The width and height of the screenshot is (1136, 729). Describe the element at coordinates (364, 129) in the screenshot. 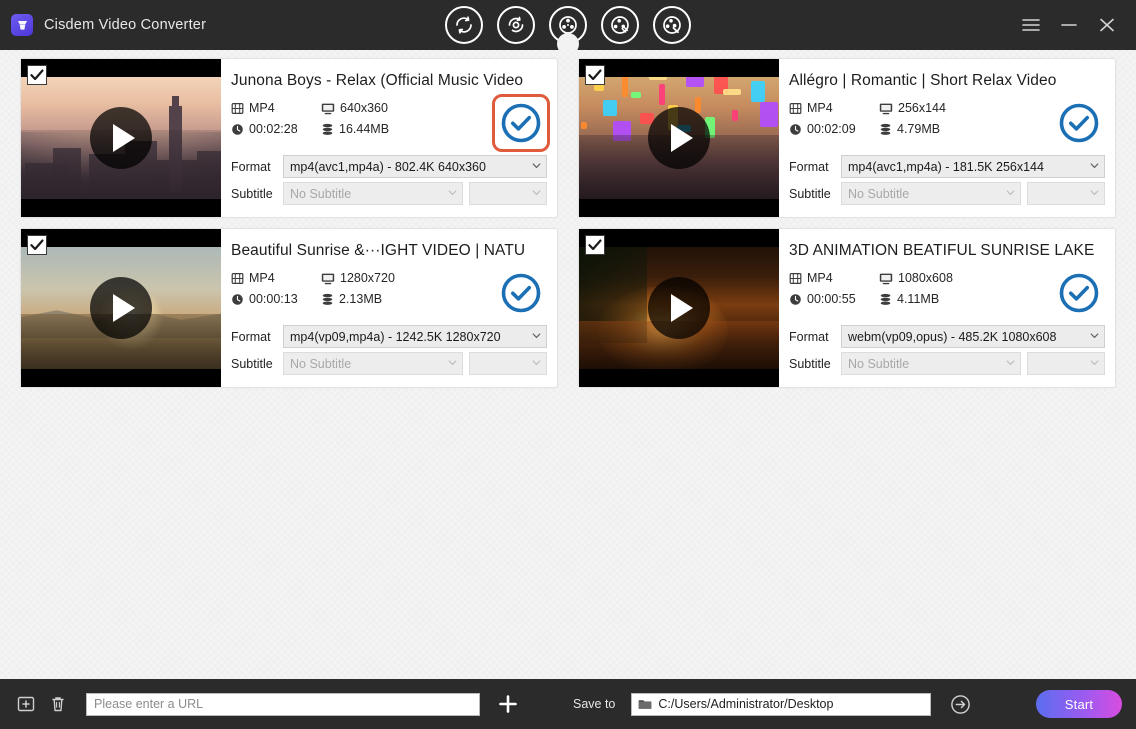

I see `meta-filesize-value: 16.44MB` at that location.